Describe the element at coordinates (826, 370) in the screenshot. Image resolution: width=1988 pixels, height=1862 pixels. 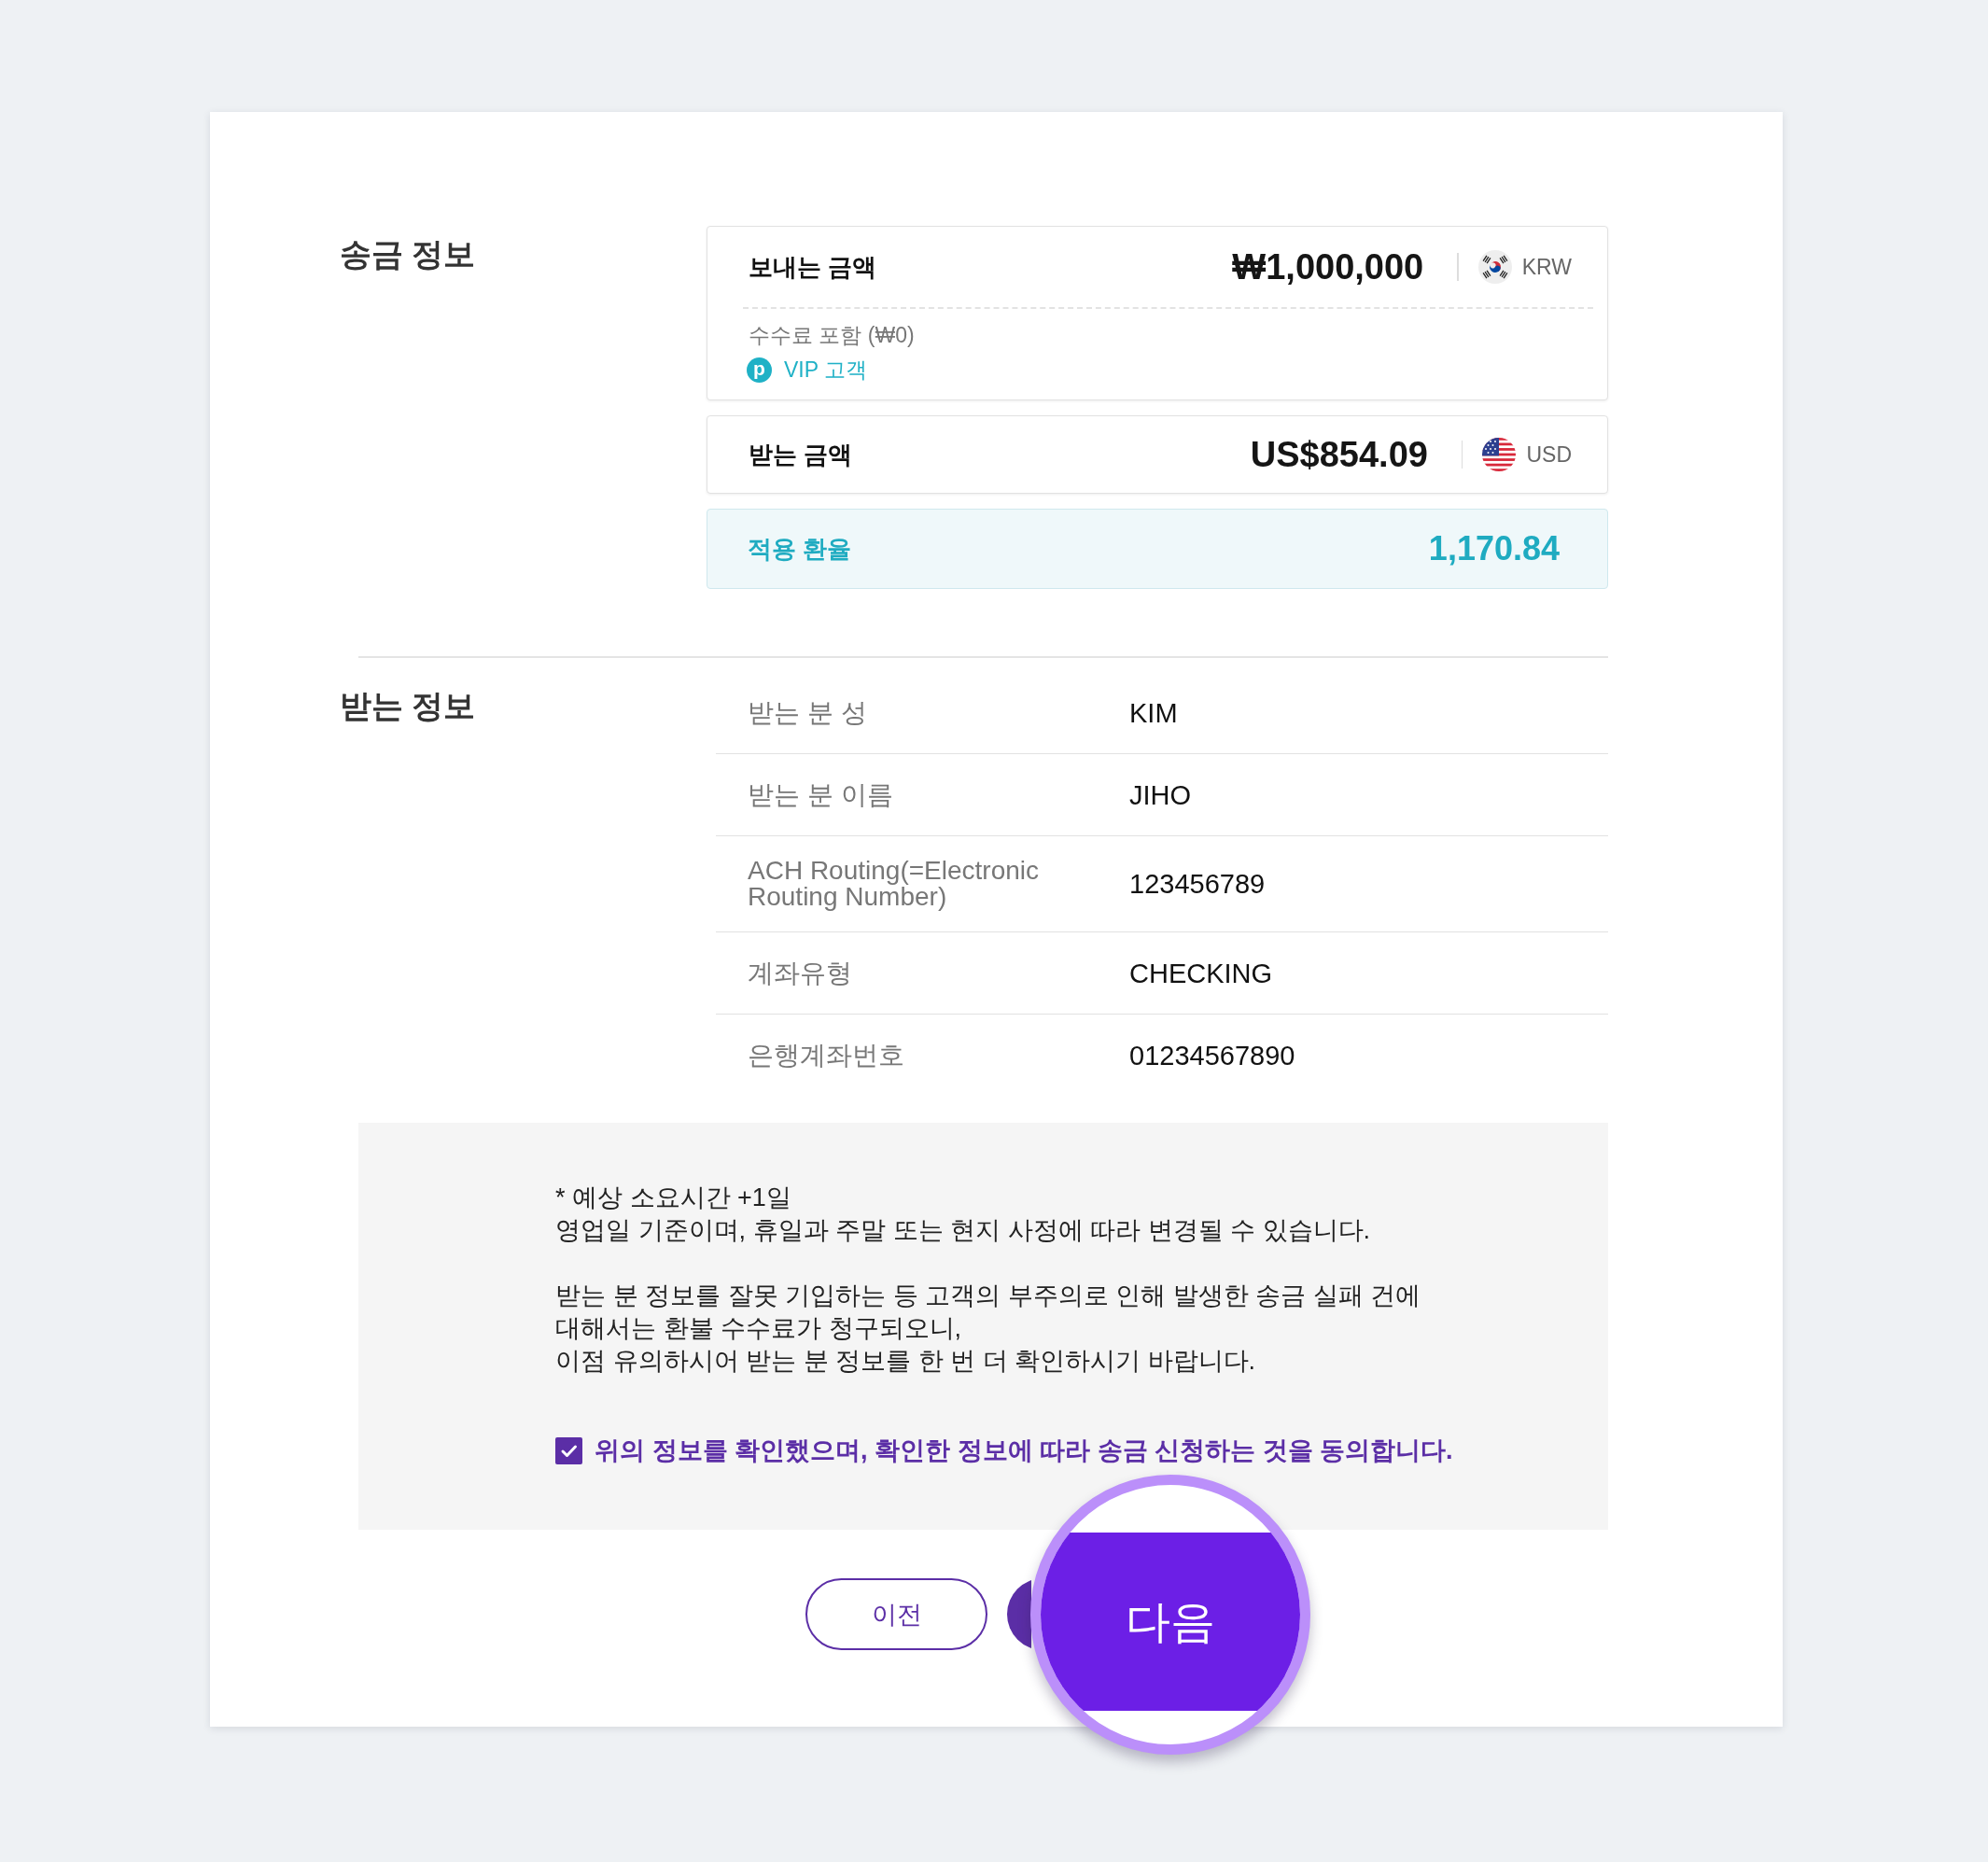
I see `customer-tier-label: VIP 고객` at that location.